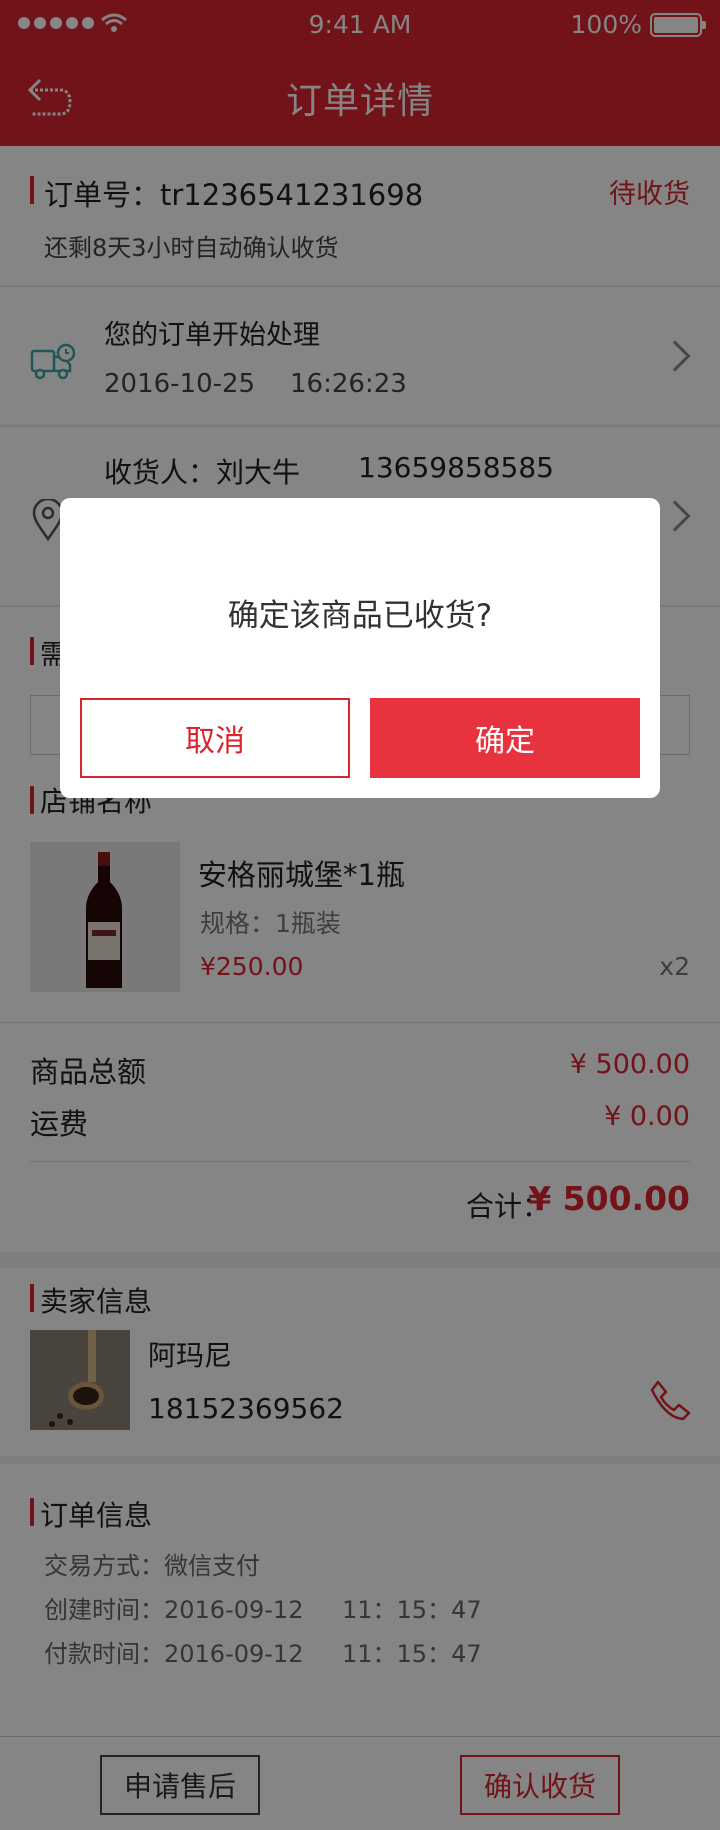 Image resolution: width=720 pixels, height=1830 pixels. I want to click on cancel-button: 取消, so click(215, 738).